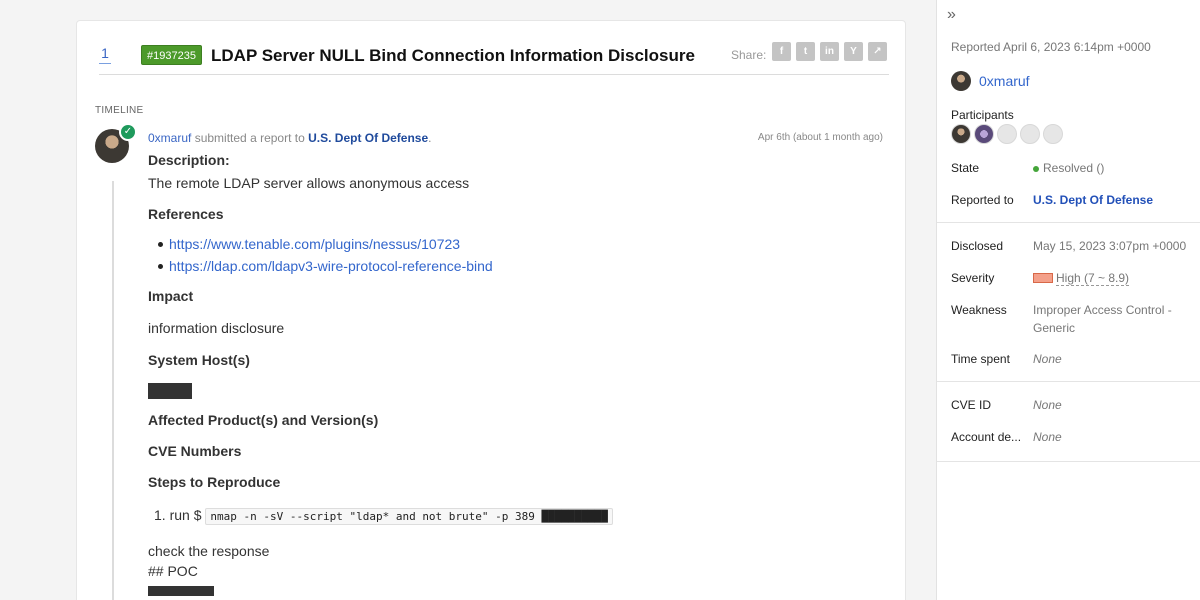 This screenshot has width=1200, height=600. Describe the element at coordinates (263, 420) in the screenshot. I see `affected-heading: Affected Product(s) and Version(s)` at that location.